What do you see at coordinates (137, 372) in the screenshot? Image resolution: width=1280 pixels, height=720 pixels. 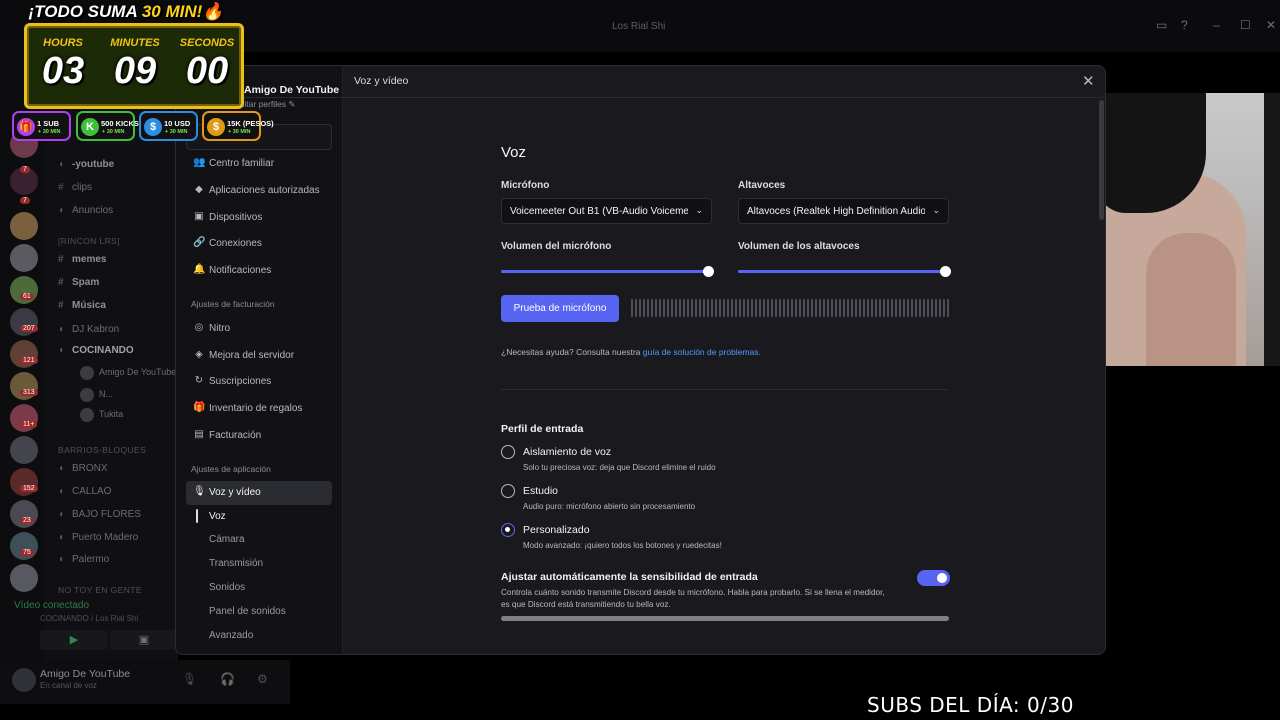 I see `voice-user: Amigo De YouTube` at bounding box center [137, 372].